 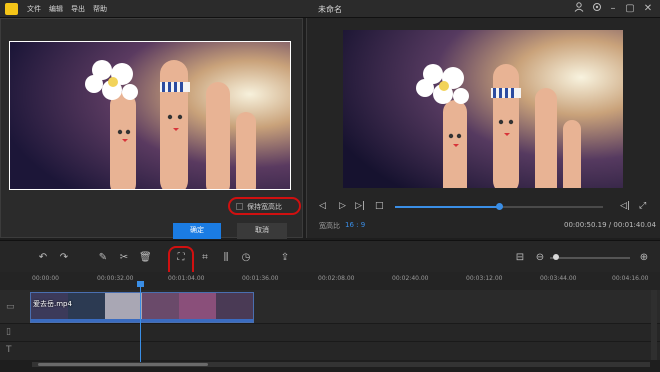 What do you see at coordinates (329, 226) in the screenshot?
I see `aspect-ratio-label: 宽高比` at bounding box center [329, 226].